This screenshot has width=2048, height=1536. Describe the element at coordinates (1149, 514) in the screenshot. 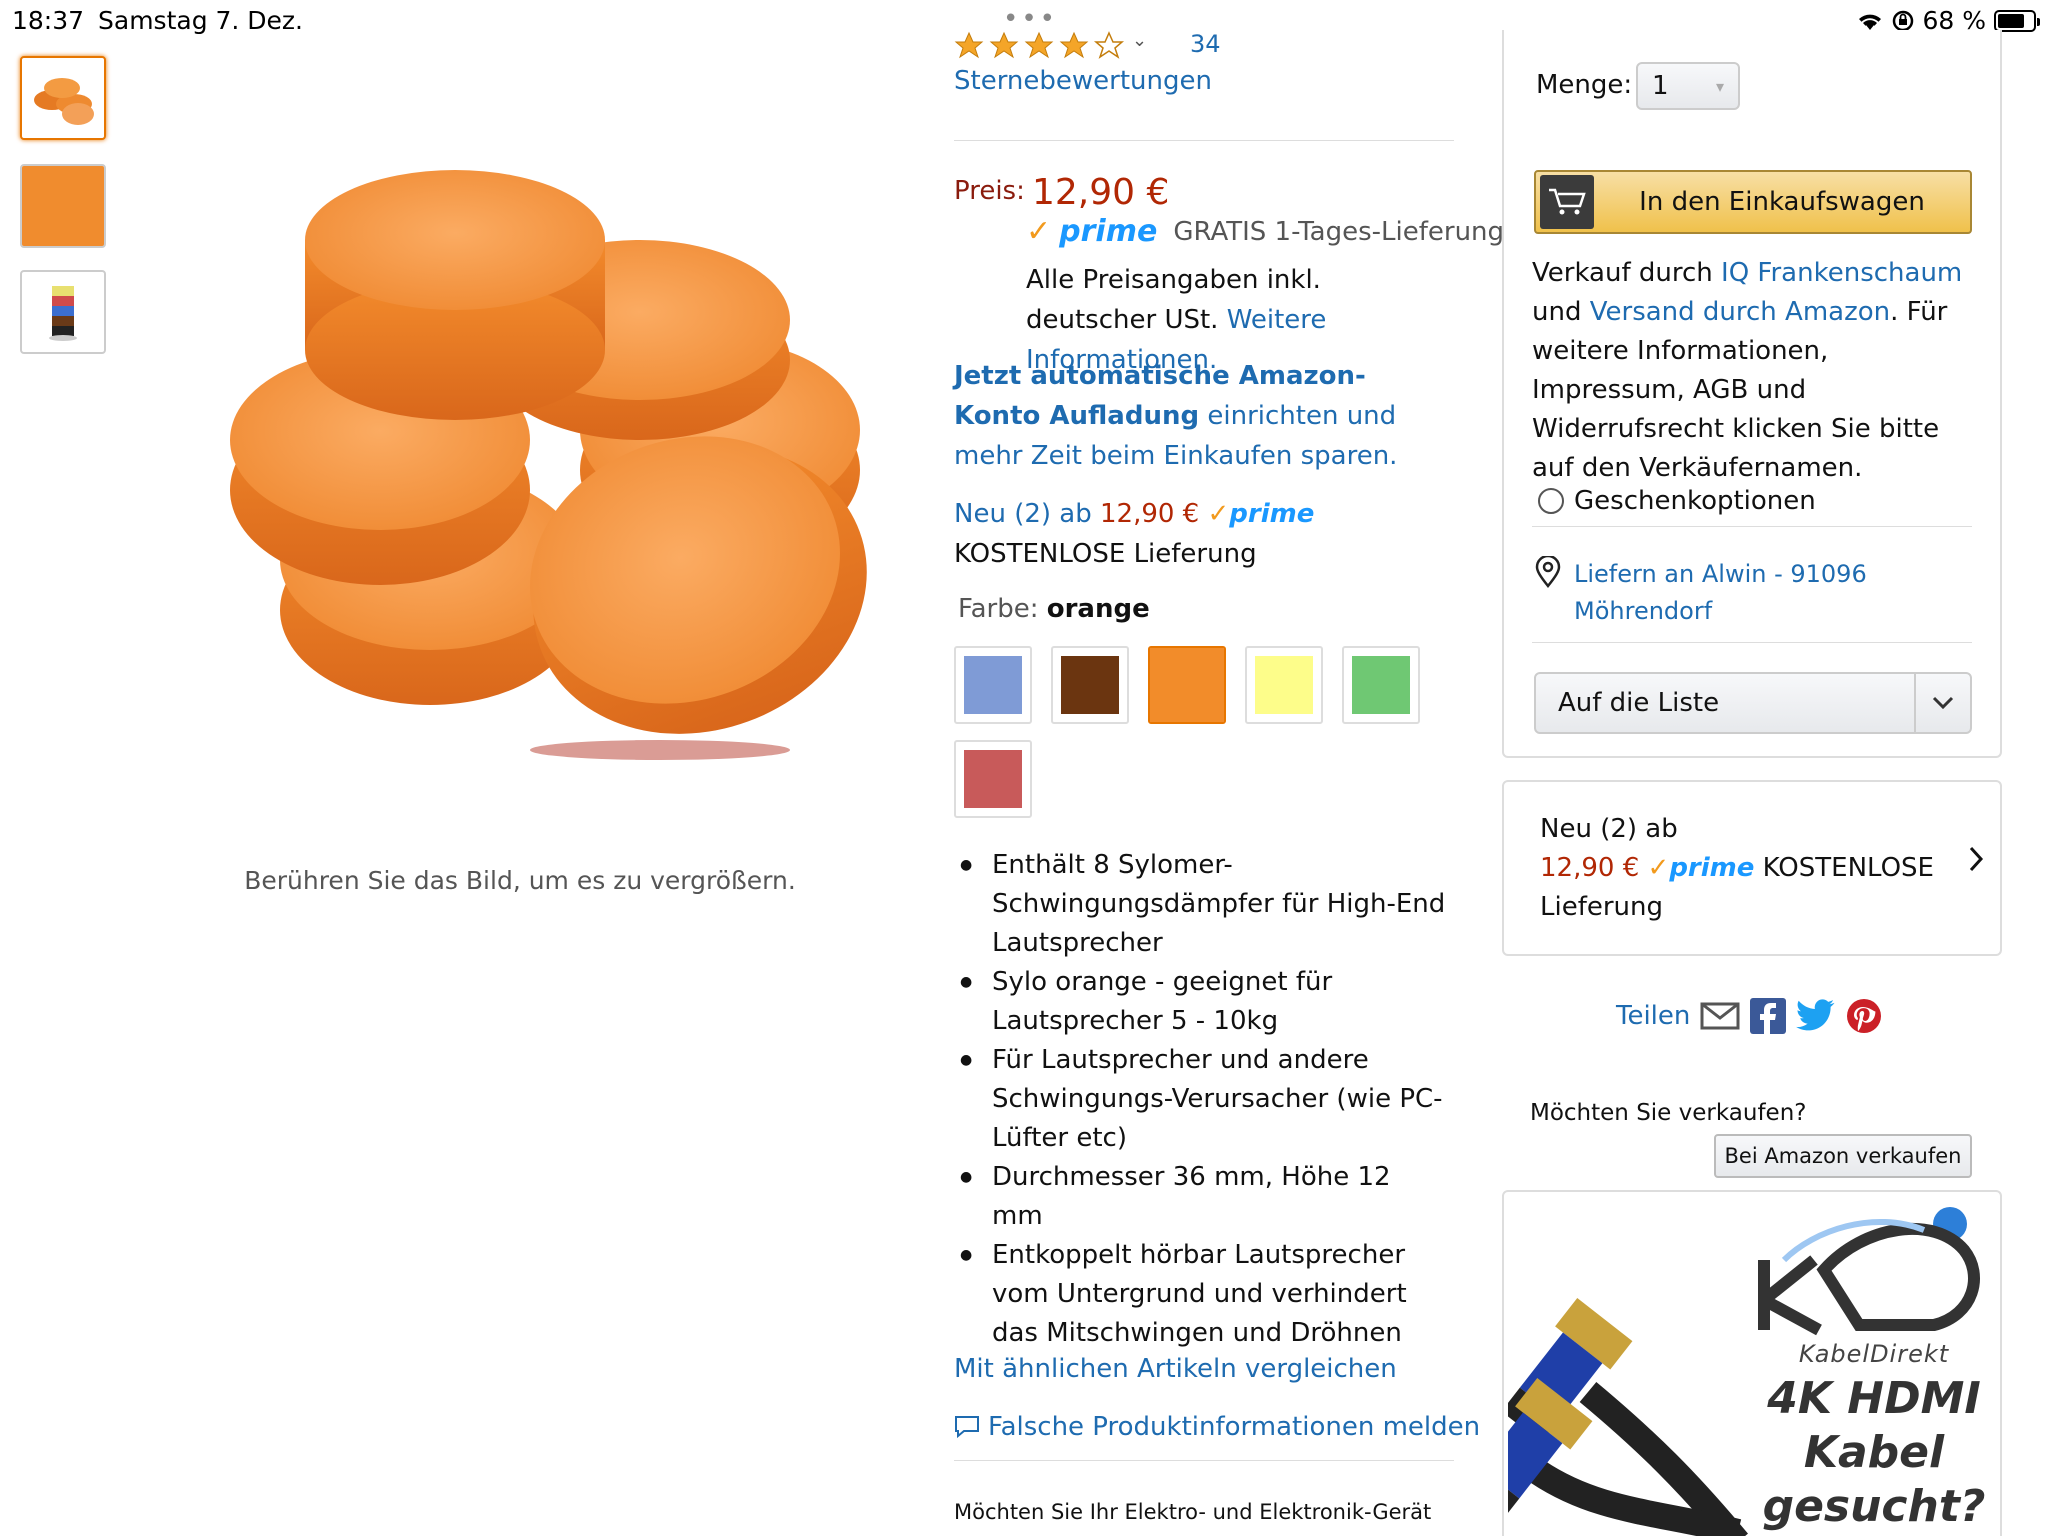

I see `new-offer-price: 12,90 €` at that location.